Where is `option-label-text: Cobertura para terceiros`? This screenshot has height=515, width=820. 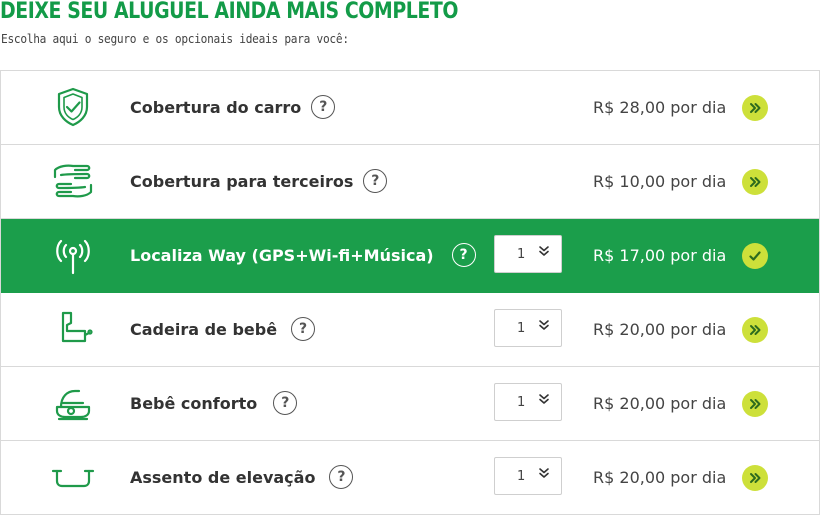
option-label-text: Cobertura para terceiros is located at coordinates (242, 181).